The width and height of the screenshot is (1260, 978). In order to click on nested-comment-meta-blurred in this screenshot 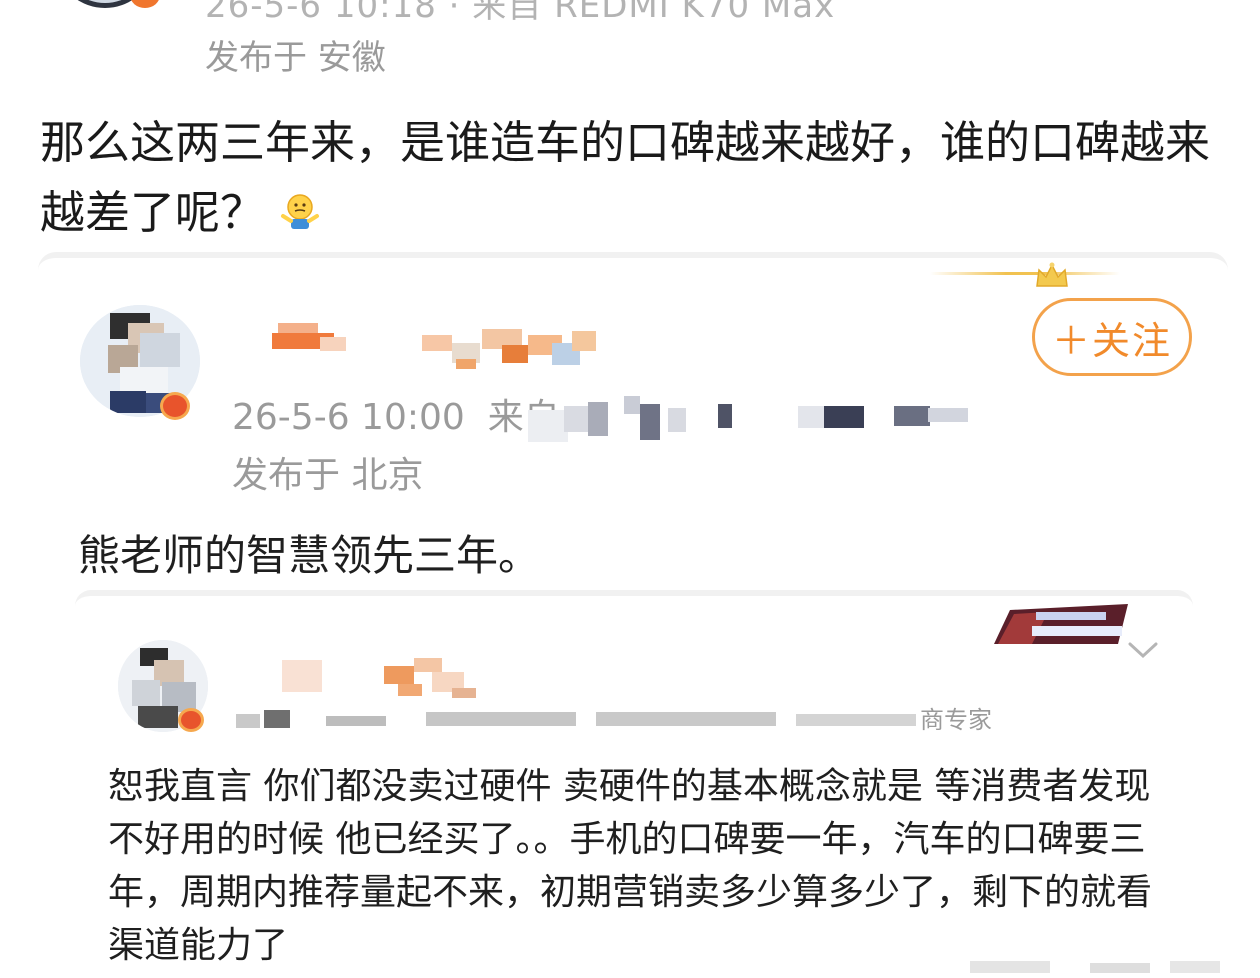, I will do `click(636, 715)`.